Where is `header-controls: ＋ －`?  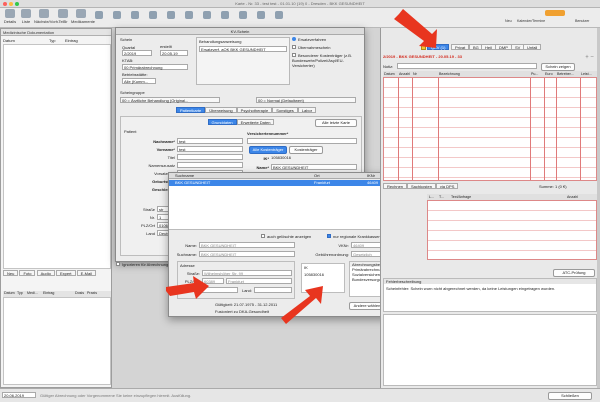 header-controls: ＋ － is located at coordinates (590, 57).